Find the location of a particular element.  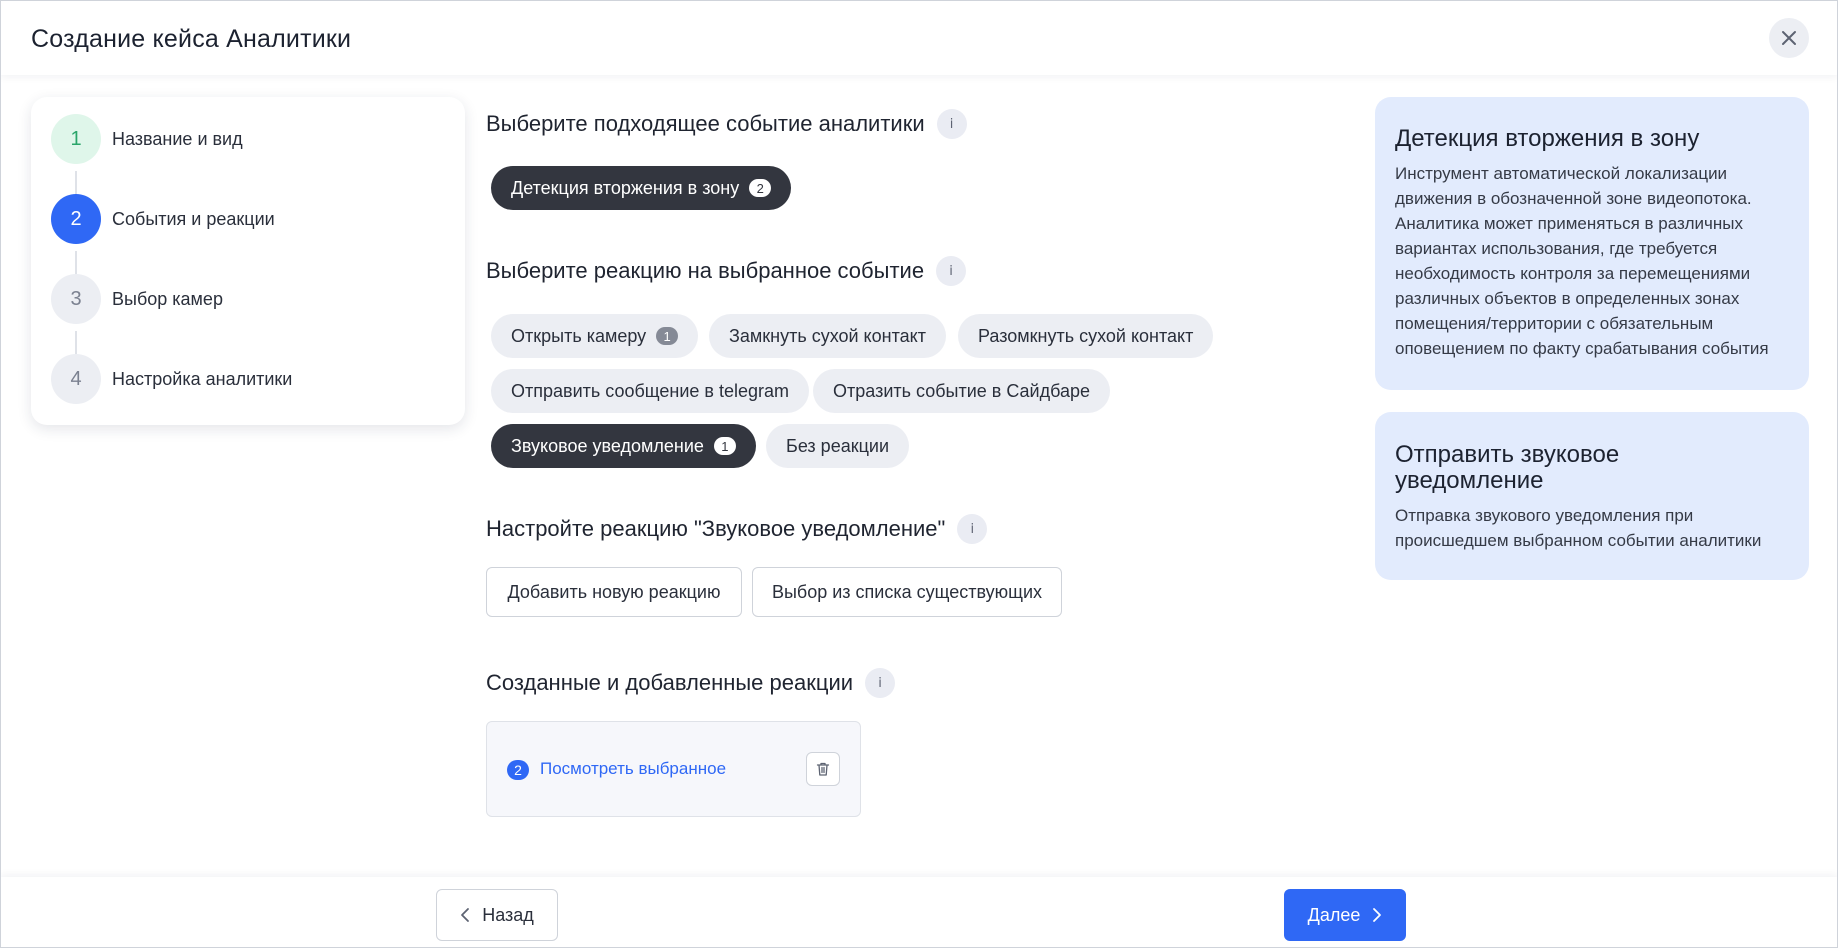

description-line: вариантах использования, где требуется is located at coordinates (1556, 248).